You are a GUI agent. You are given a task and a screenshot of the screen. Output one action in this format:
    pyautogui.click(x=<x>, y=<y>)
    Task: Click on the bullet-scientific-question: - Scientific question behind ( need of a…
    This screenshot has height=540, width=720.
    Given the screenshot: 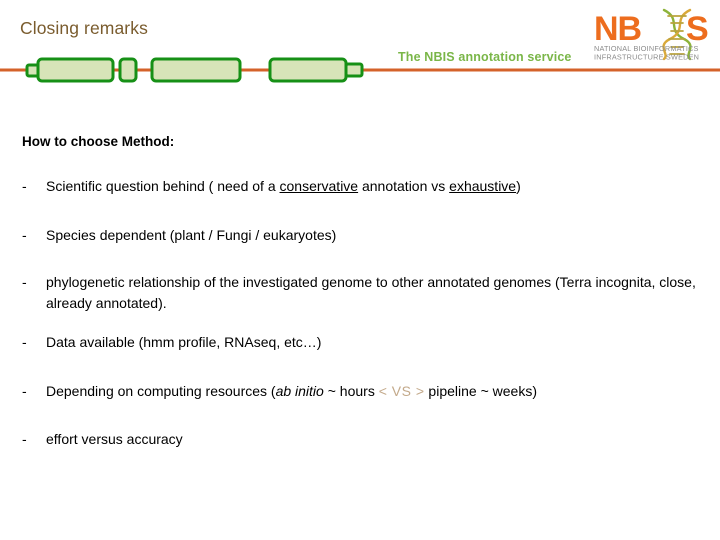 What is the action you would take?
    pyautogui.click(x=359, y=186)
    